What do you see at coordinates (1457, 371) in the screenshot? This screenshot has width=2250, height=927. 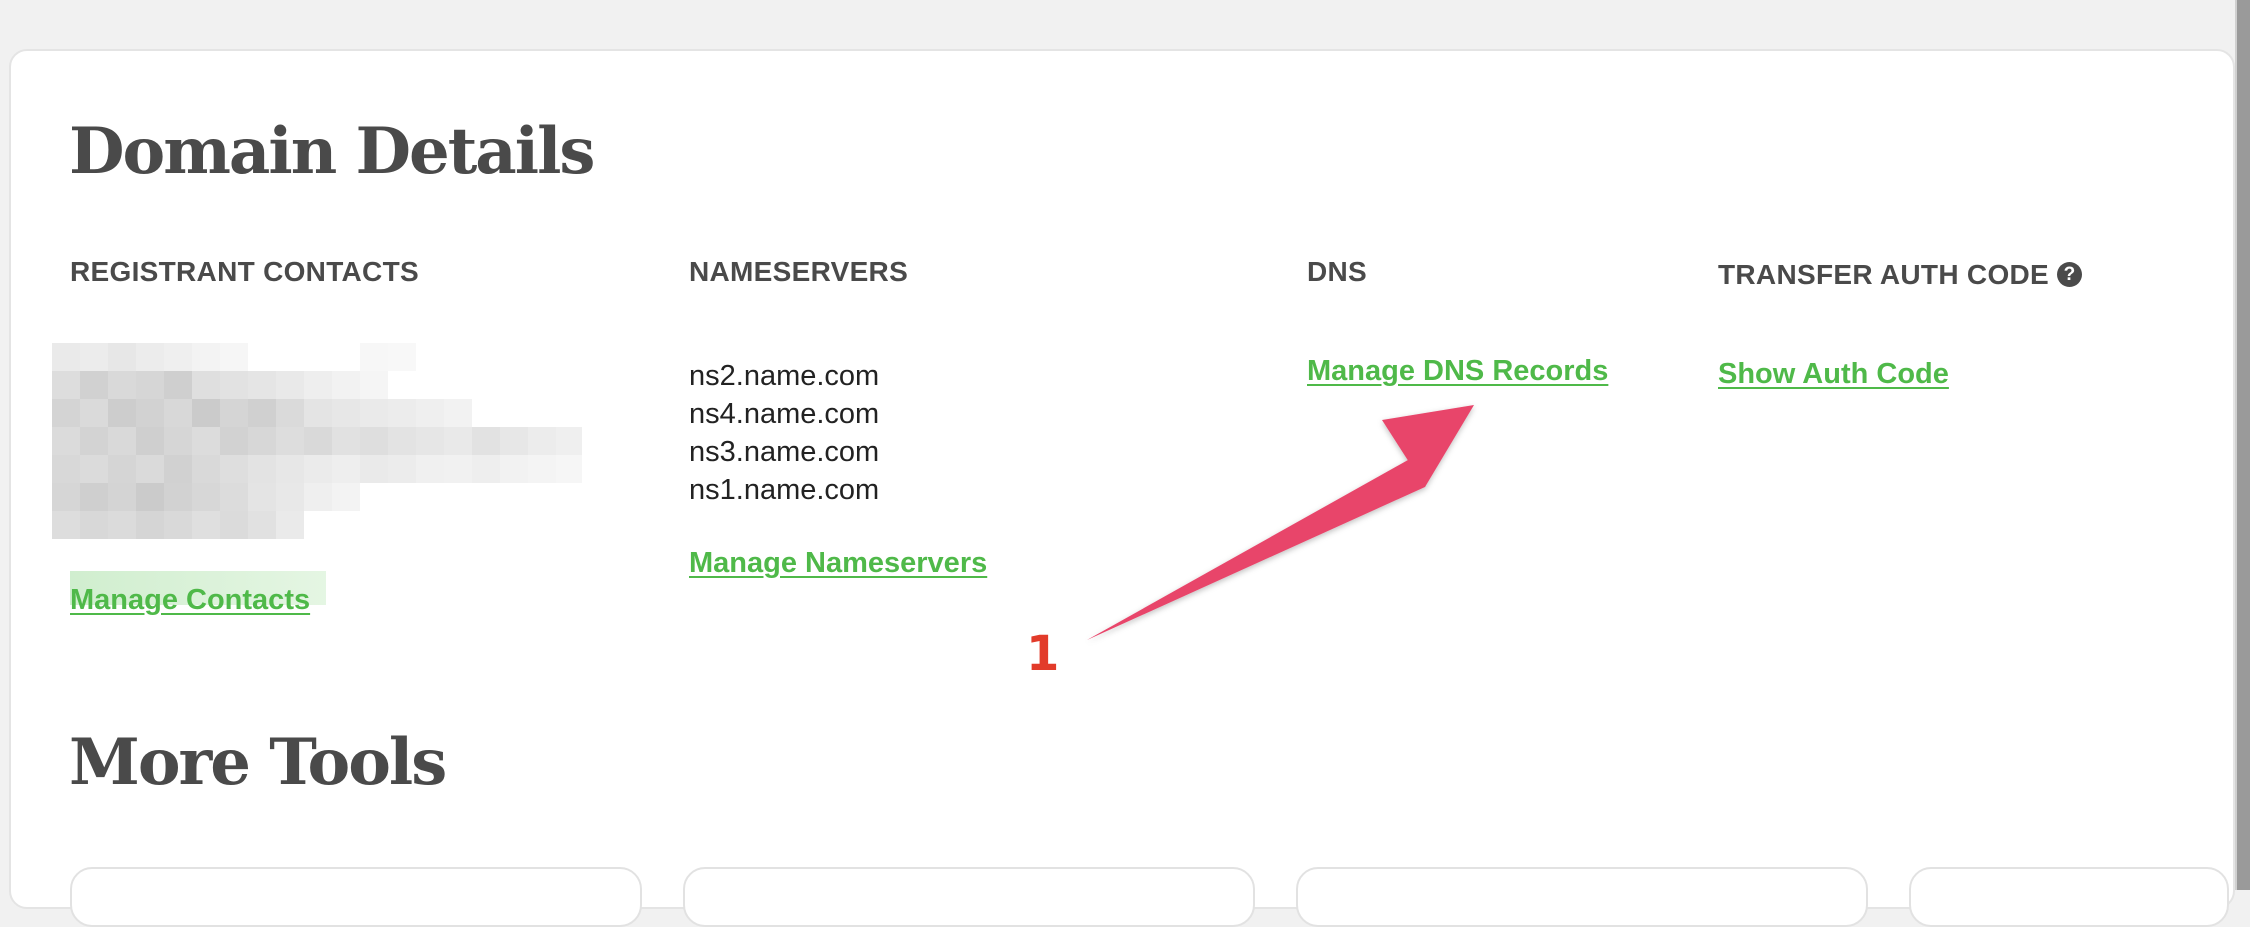 I see `manage-dns-records-link: Manage DNS Records` at bounding box center [1457, 371].